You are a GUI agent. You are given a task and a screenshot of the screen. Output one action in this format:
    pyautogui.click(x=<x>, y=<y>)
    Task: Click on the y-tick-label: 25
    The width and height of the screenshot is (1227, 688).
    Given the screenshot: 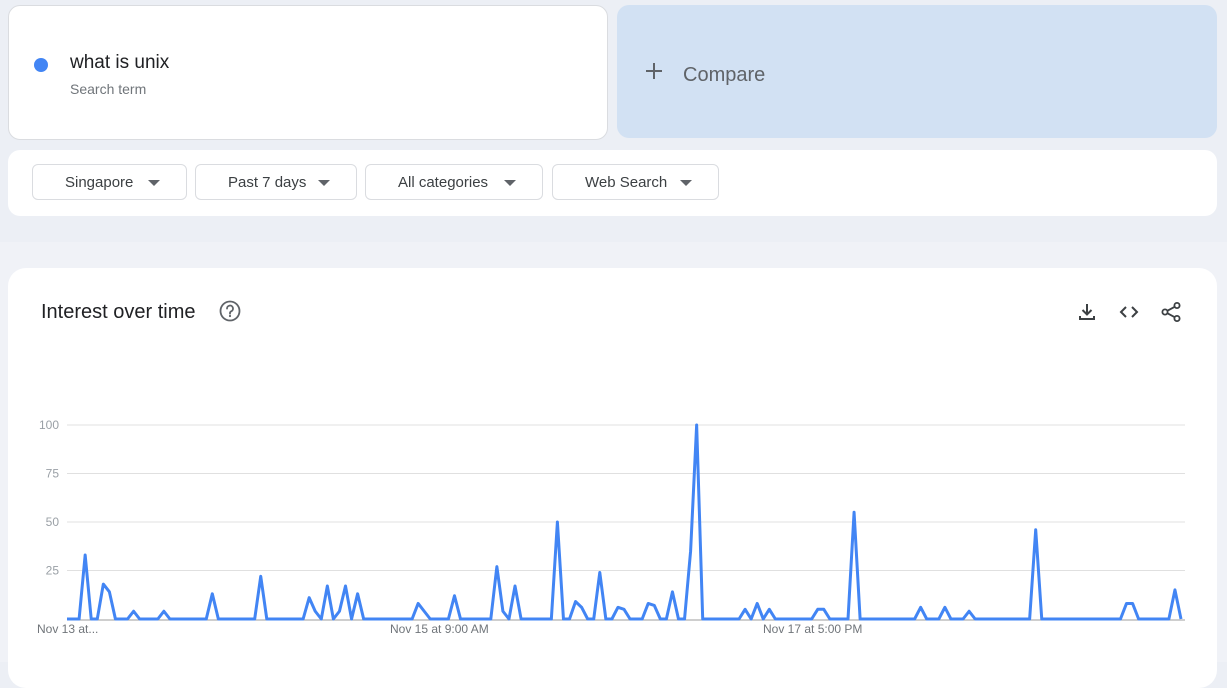 What is the action you would take?
    pyautogui.click(x=53, y=571)
    